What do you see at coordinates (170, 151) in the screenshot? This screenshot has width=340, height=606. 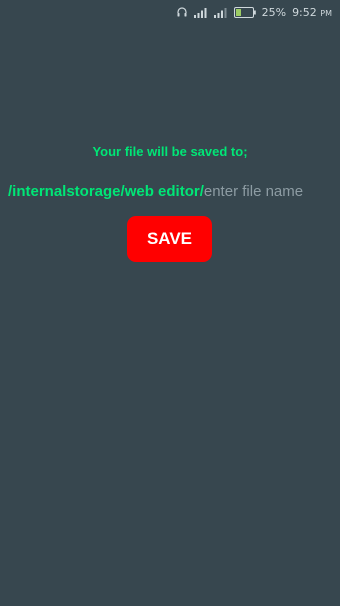 I see `save-location-label: Your file will be saved to;` at bounding box center [170, 151].